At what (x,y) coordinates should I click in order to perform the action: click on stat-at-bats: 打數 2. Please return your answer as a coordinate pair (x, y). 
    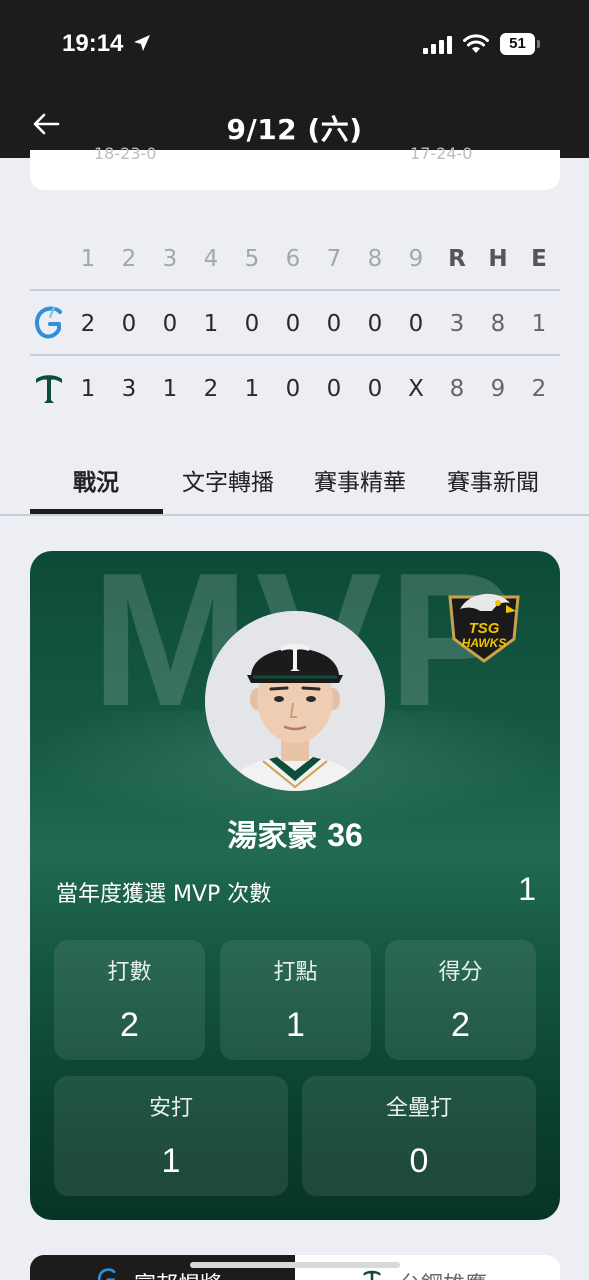
    Looking at the image, I should click on (129, 1000).